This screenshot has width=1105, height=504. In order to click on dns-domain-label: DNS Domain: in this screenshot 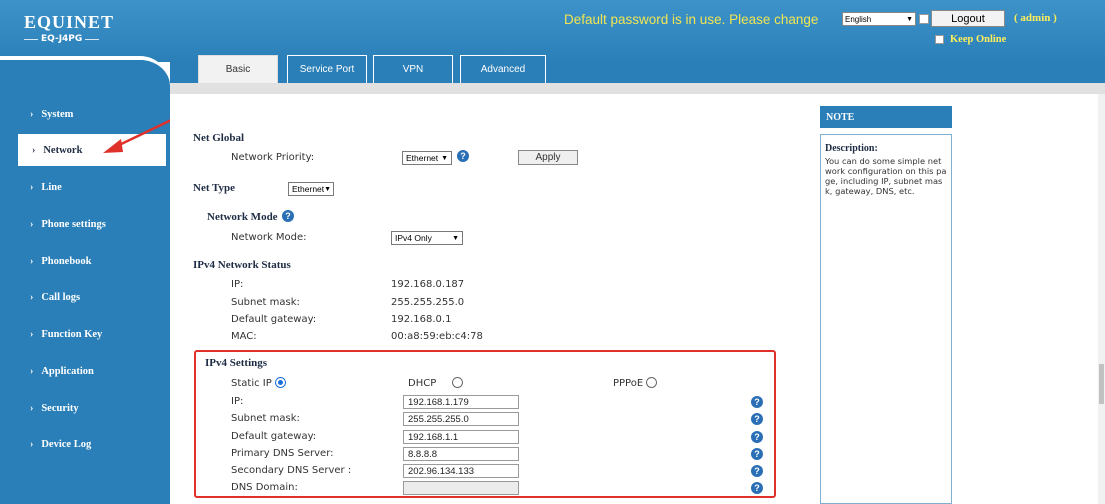, I will do `click(264, 487)`.